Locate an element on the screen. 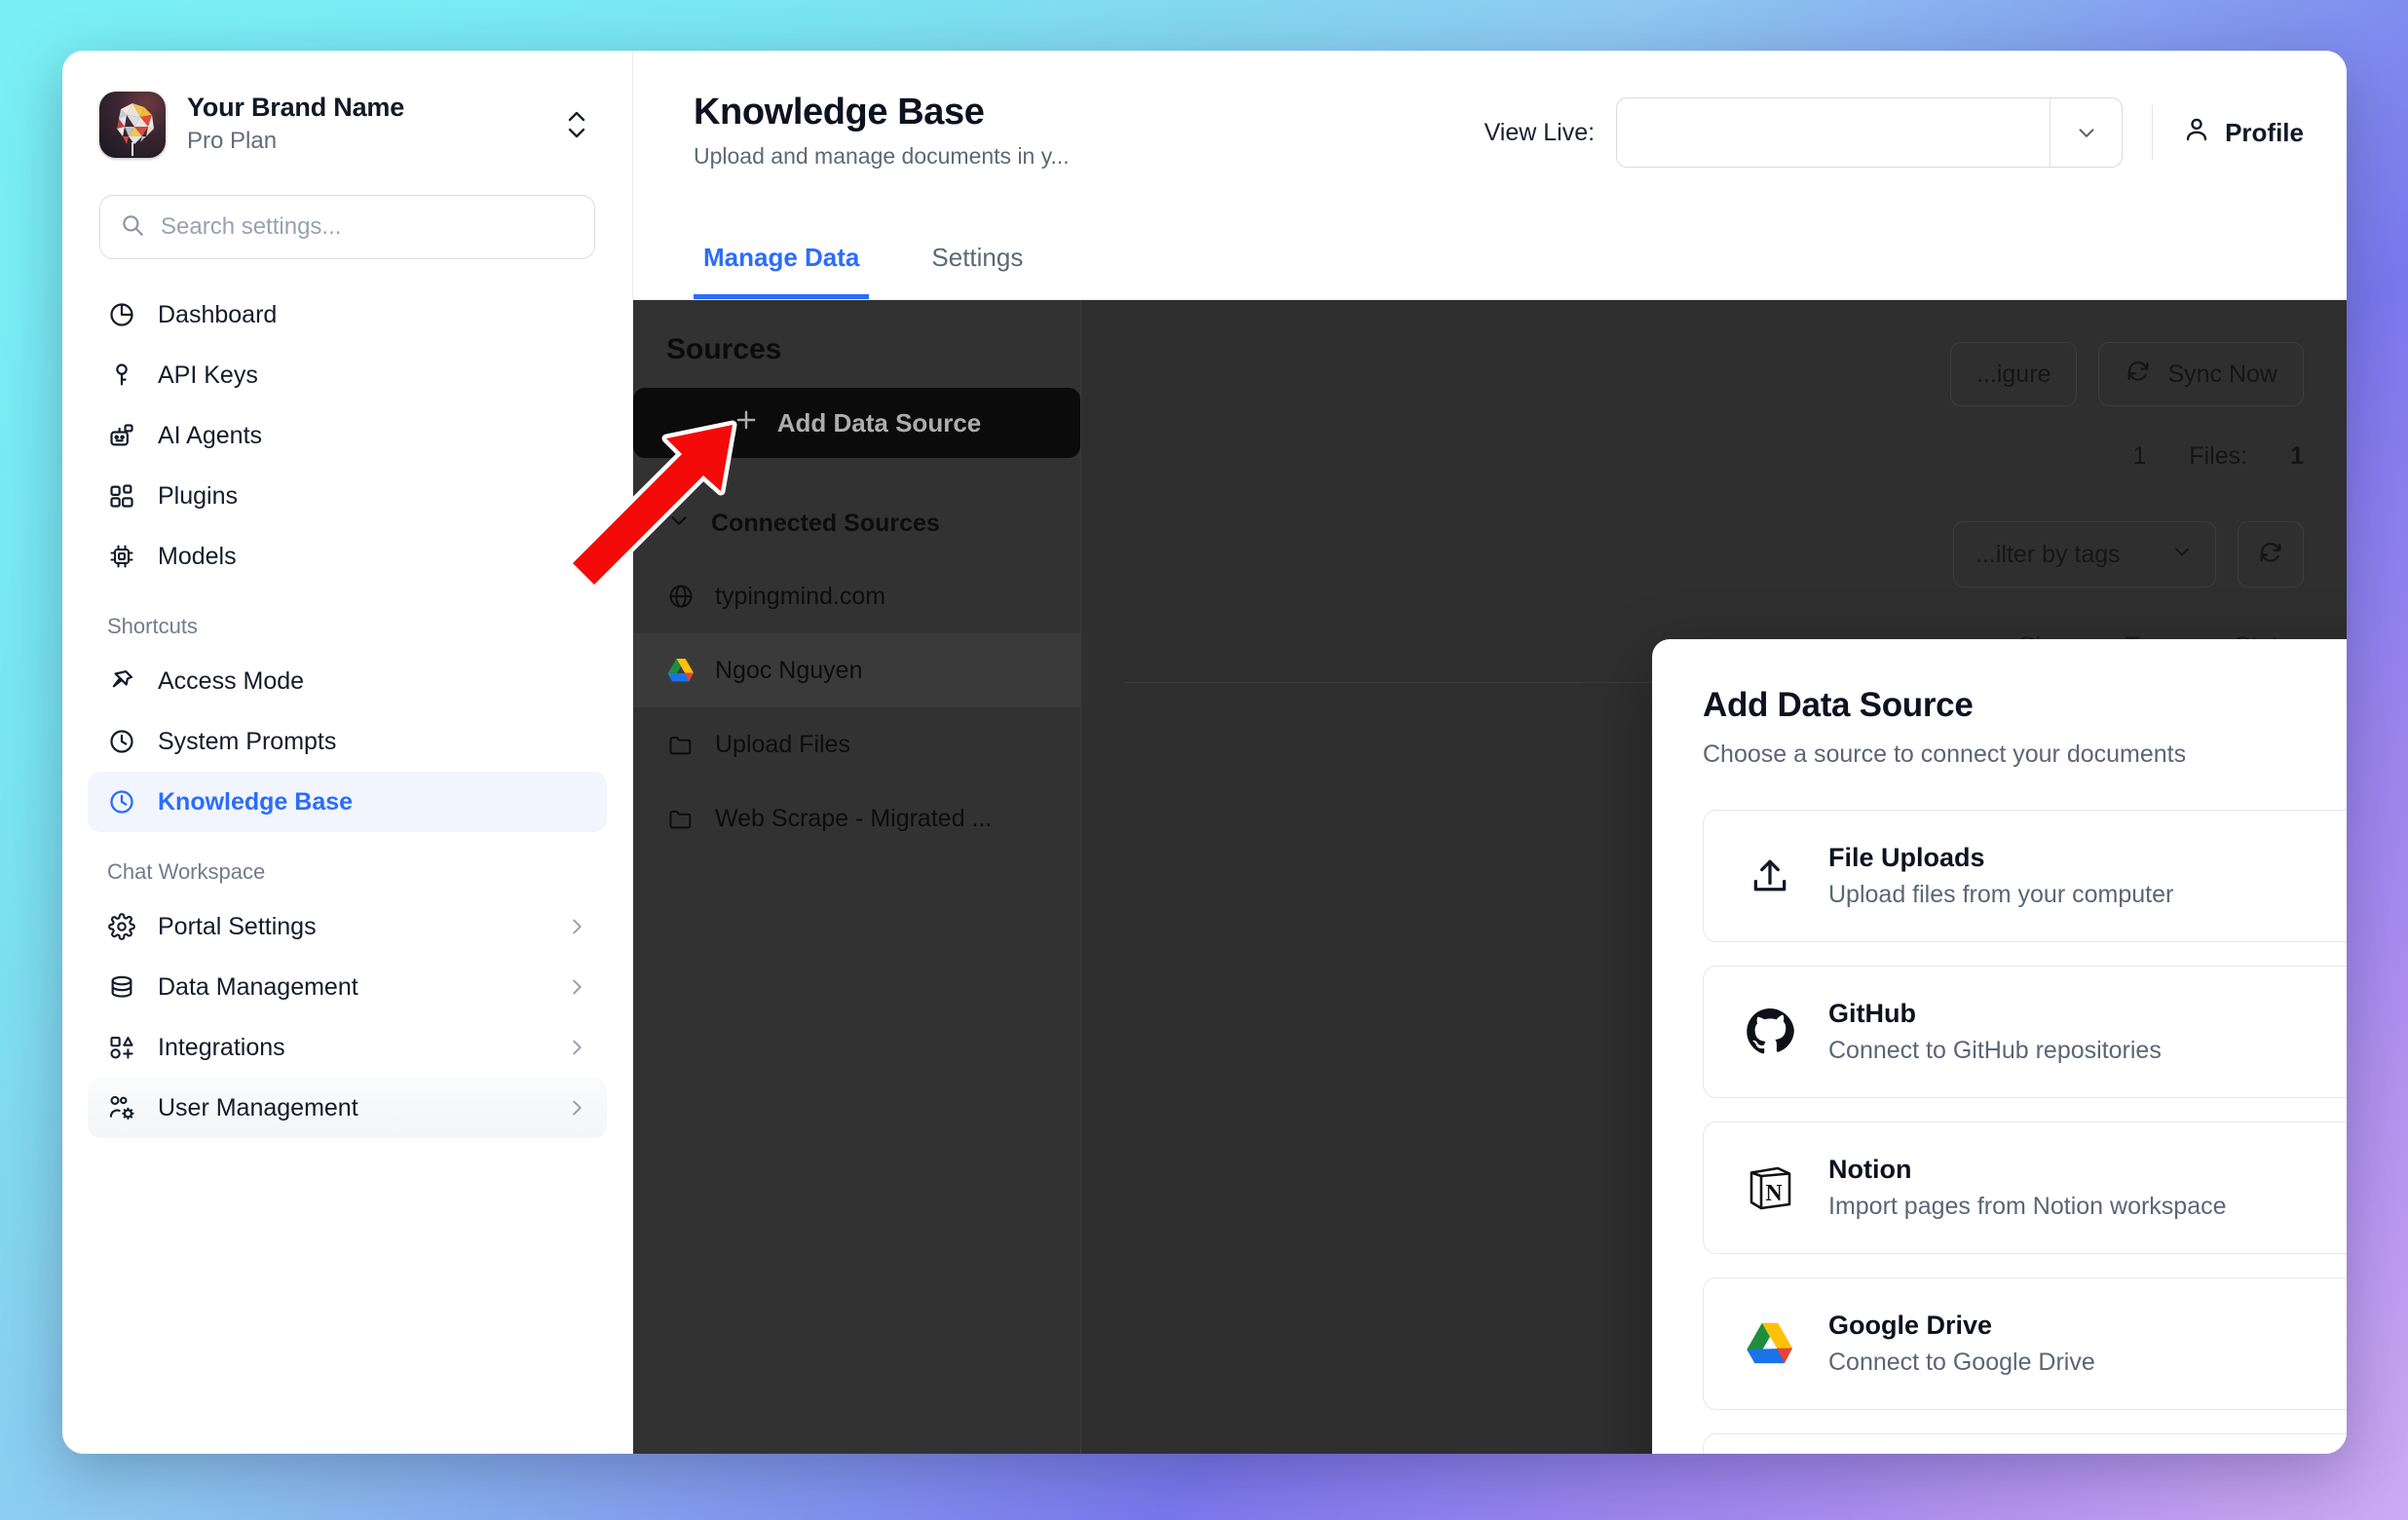 Image resolution: width=2408 pixels, height=1520 pixels. tab-settings: Settings is located at coordinates (977, 271).